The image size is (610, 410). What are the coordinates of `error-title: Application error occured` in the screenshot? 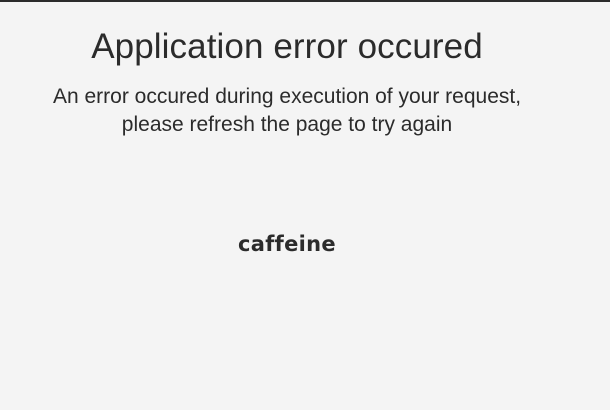 It's located at (287, 46).